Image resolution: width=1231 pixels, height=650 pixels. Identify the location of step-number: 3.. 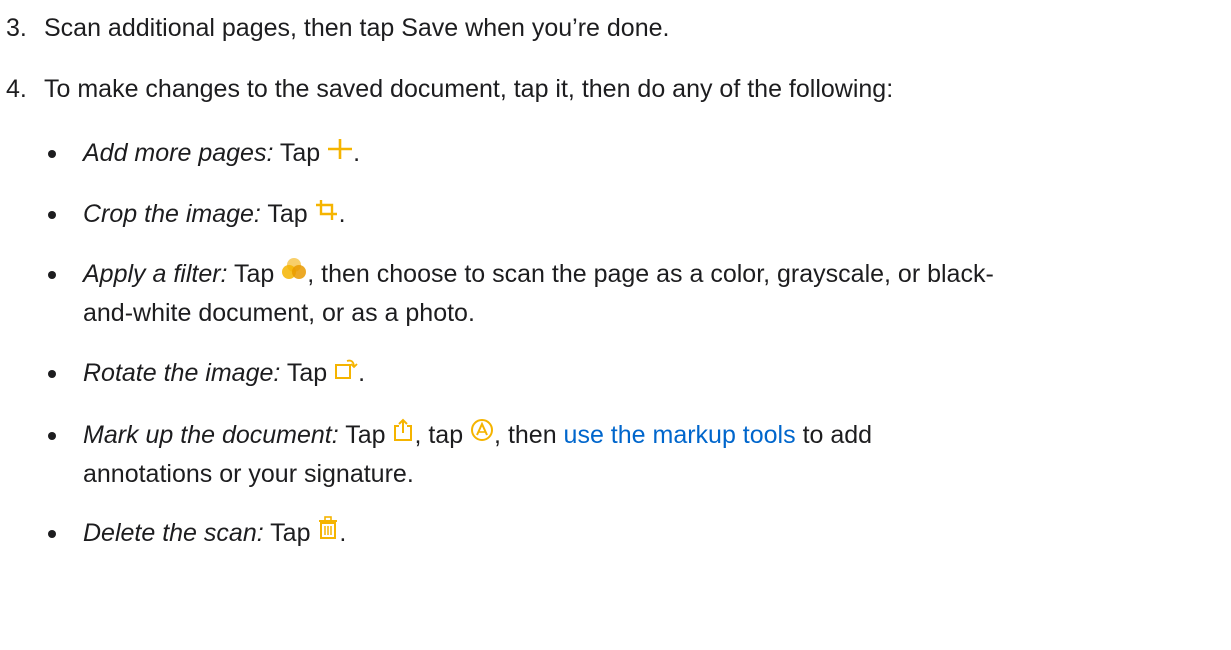
(16, 28).